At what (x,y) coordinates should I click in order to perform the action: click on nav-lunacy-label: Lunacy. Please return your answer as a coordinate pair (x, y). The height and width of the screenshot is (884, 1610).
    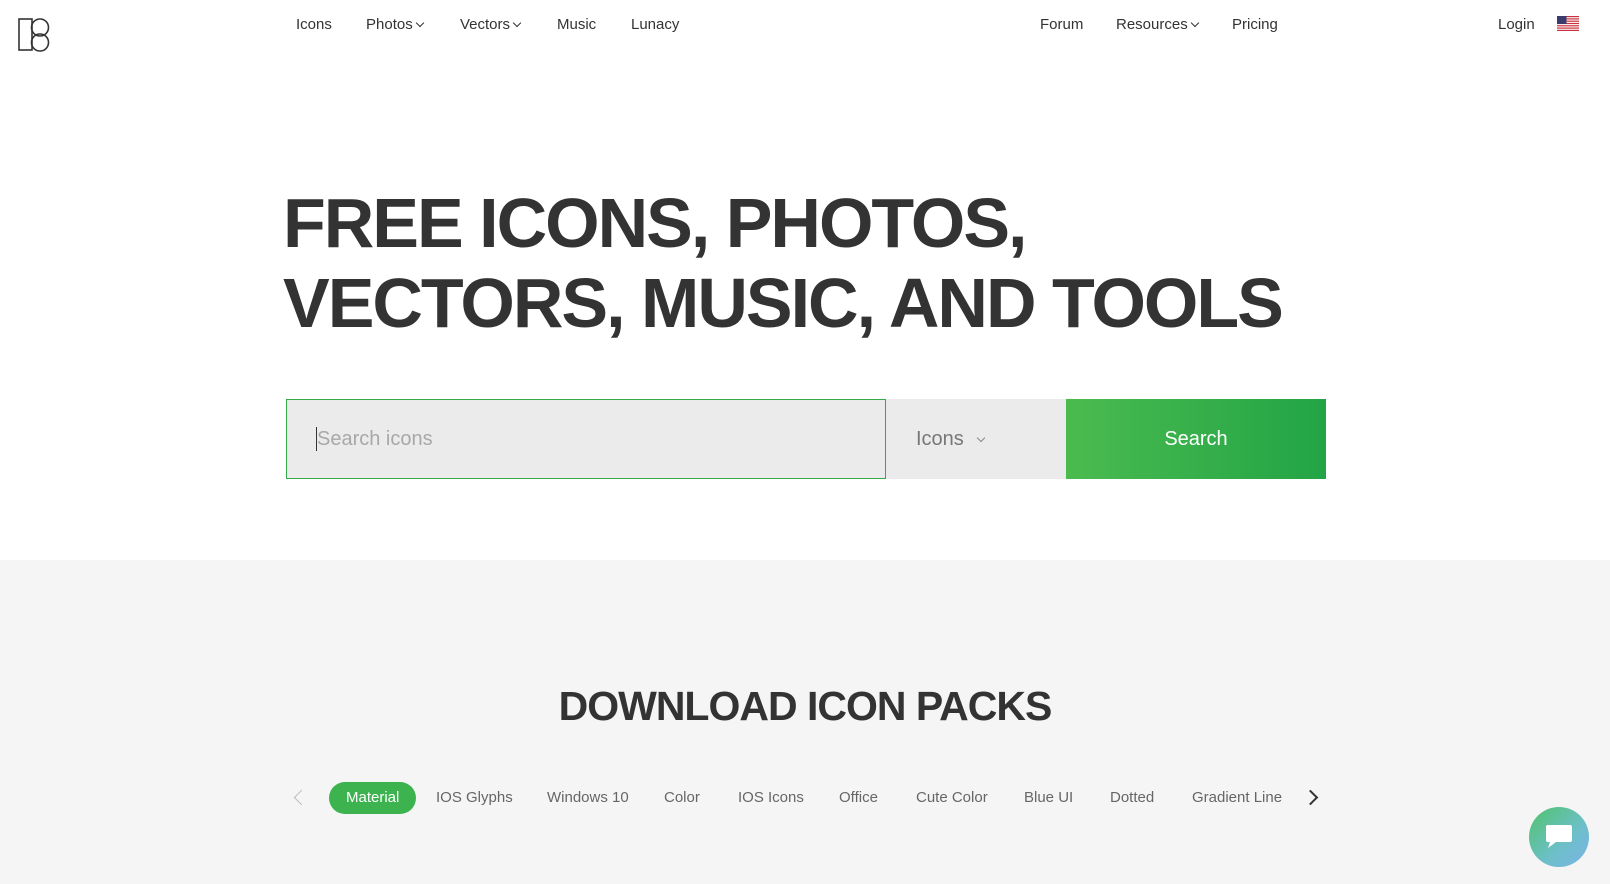
    Looking at the image, I should click on (655, 24).